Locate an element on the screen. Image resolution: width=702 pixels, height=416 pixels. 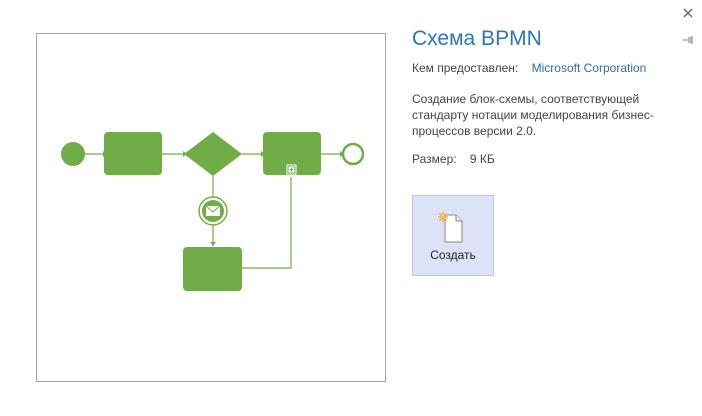
close-icon is located at coordinates (688, 13).